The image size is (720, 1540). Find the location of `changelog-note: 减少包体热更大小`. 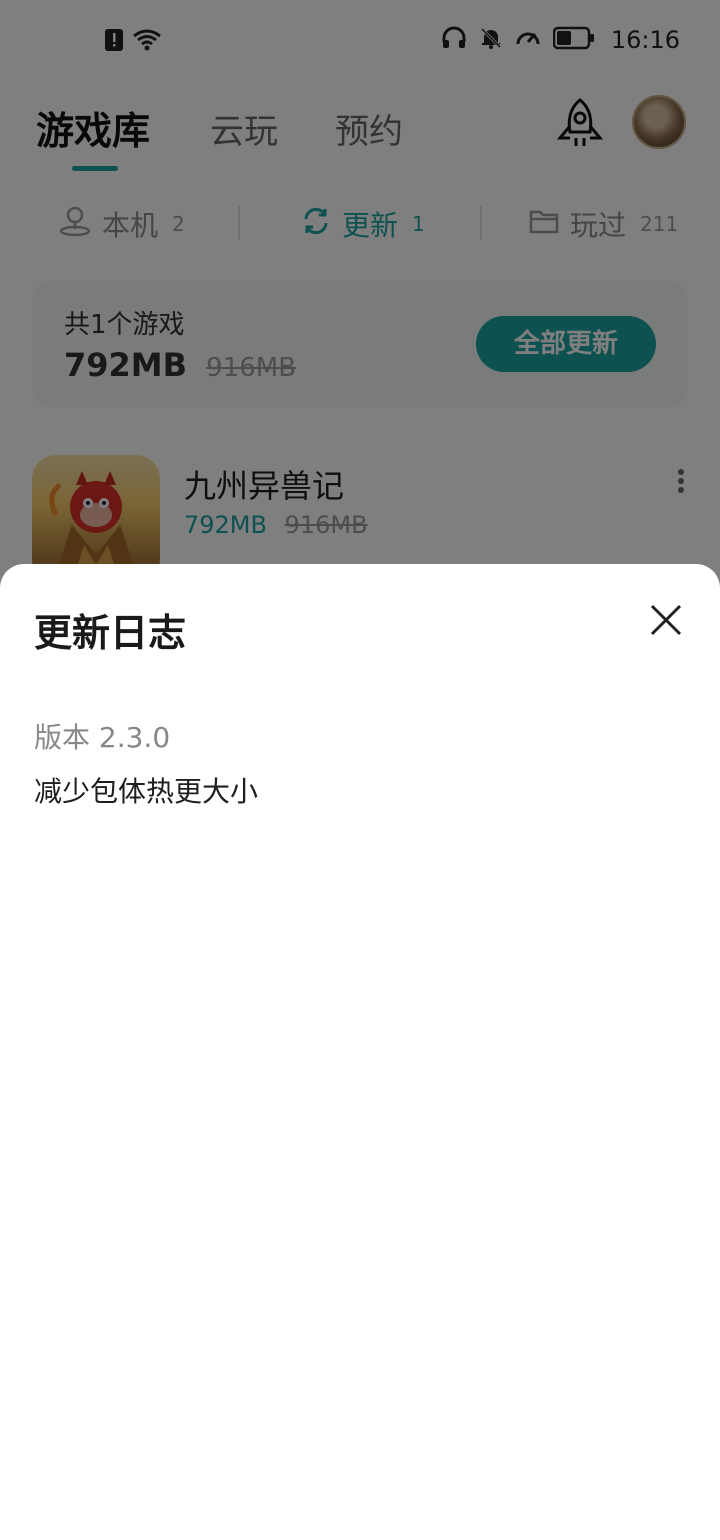

changelog-note: 减少包体热更大小 is located at coordinates (146, 791).